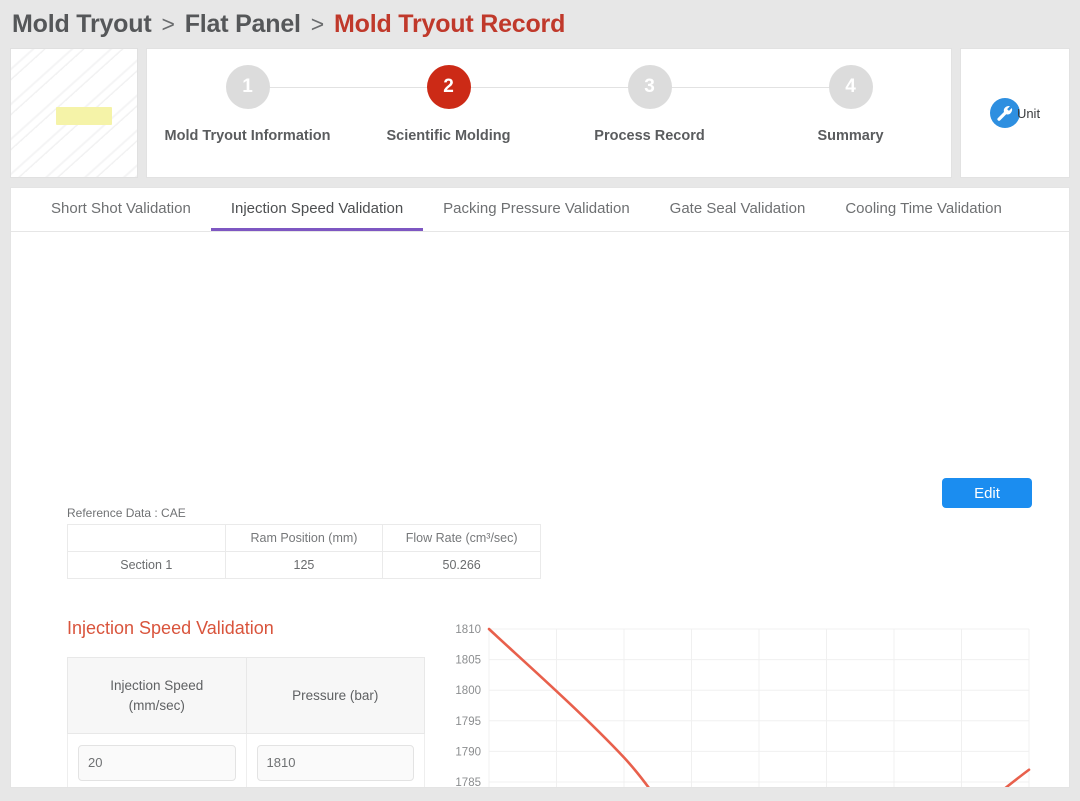 This screenshot has width=1080, height=801. What do you see at coordinates (1004, 113) in the screenshot?
I see `wrench-icon` at bounding box center [1004, 113].